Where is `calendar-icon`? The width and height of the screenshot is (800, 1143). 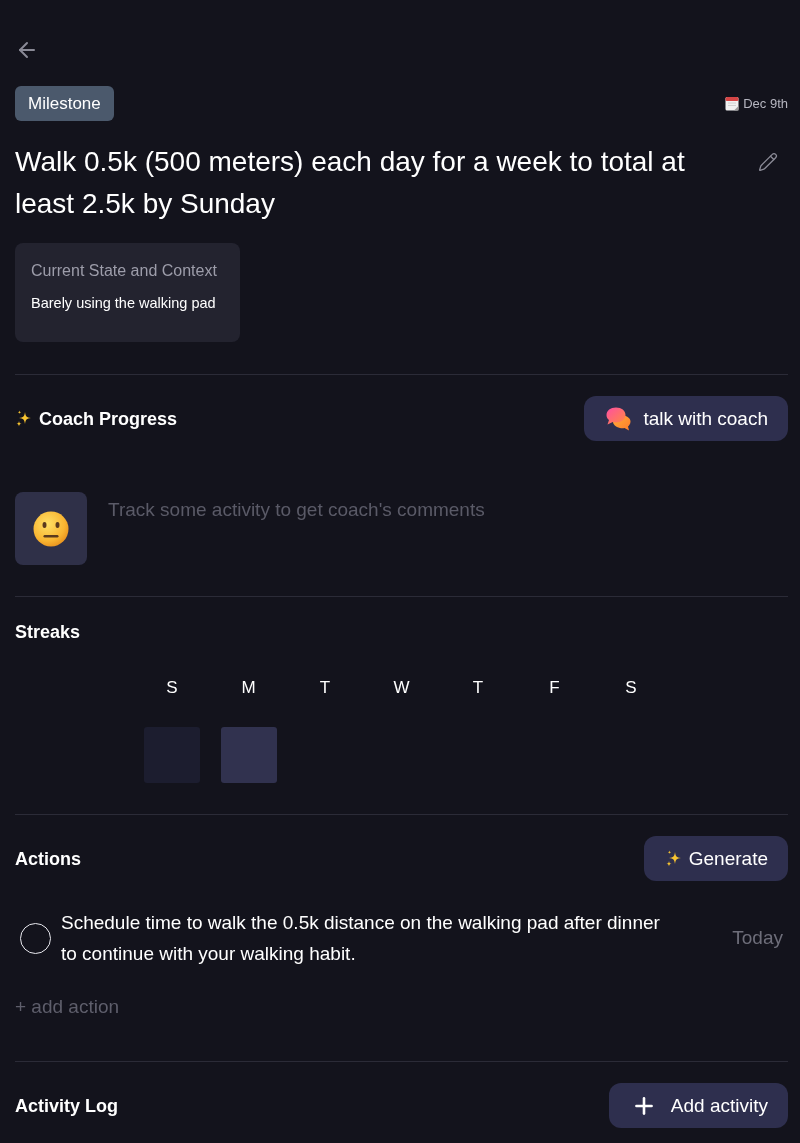
calendar-icon is located at coordinates (732, 103).